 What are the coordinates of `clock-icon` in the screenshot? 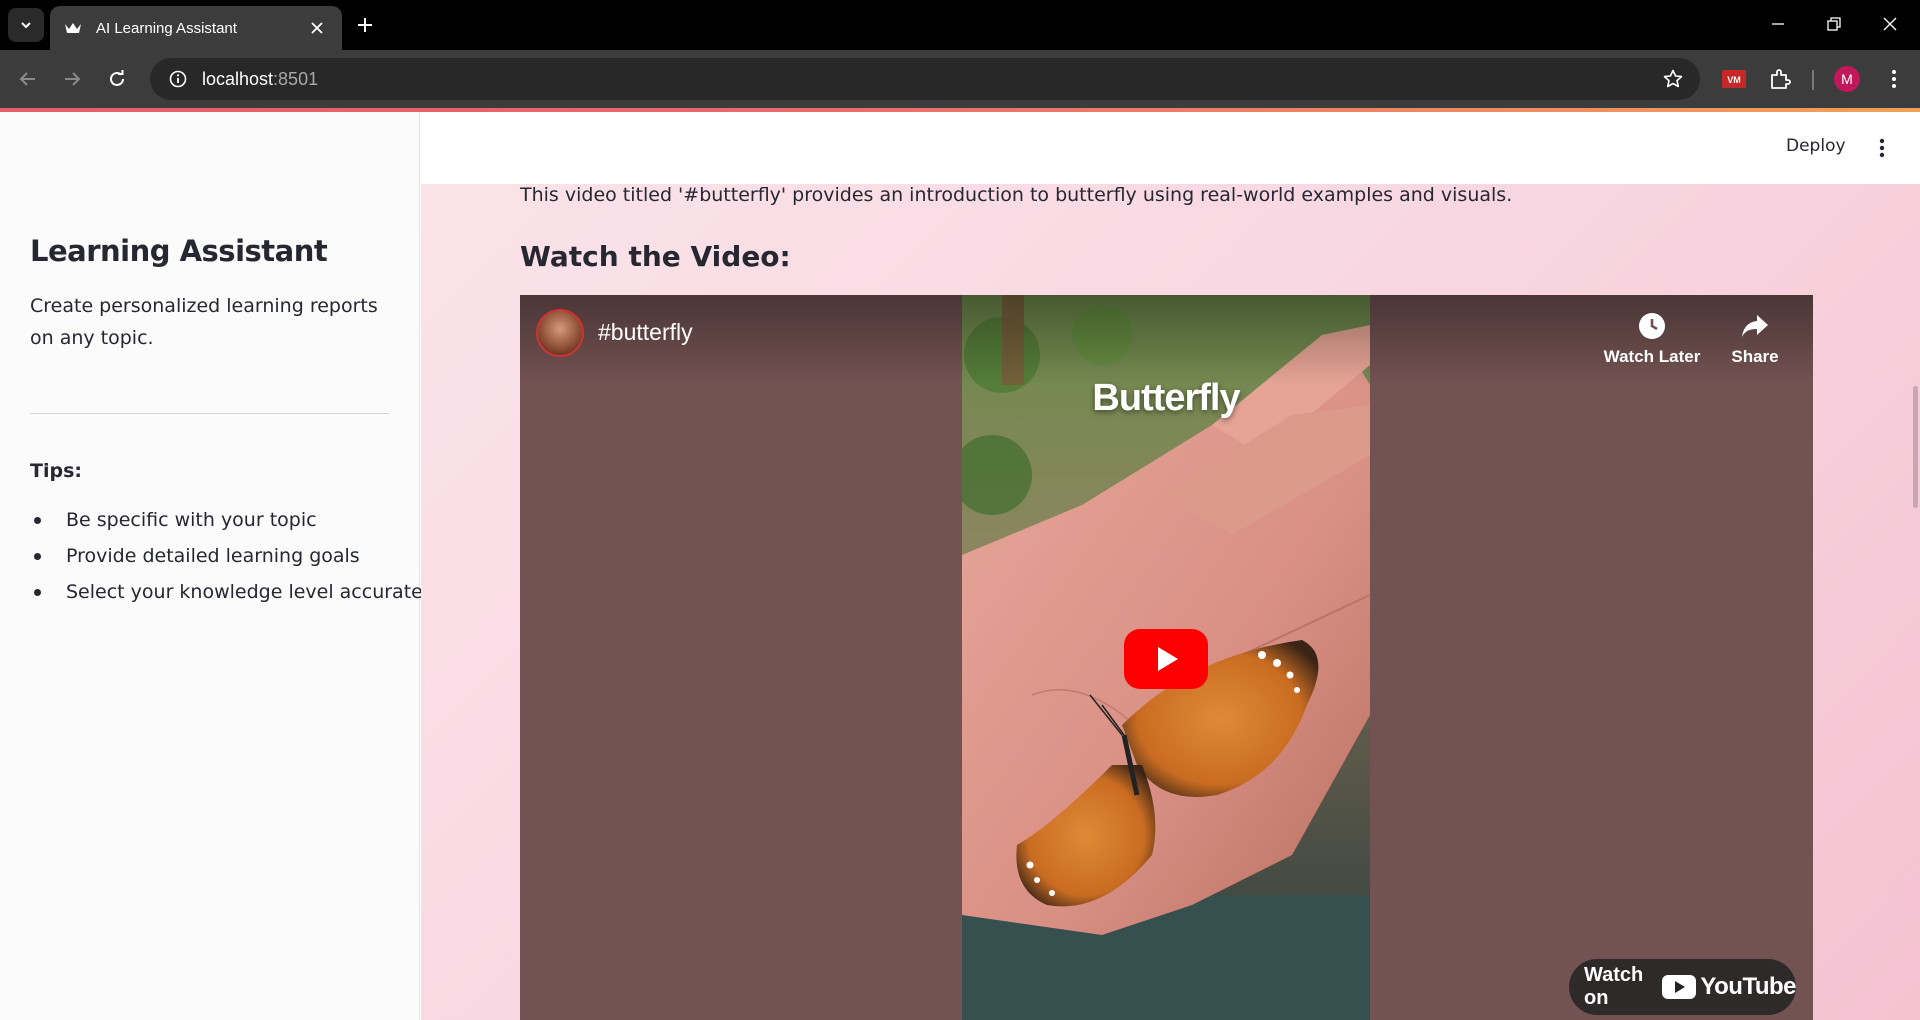 It's located at (1652, 326).